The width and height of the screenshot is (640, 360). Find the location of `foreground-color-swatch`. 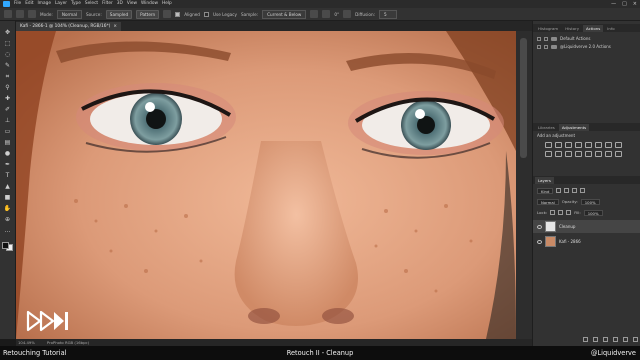

foreground-color-swatch is located at coordinates (5, 245).